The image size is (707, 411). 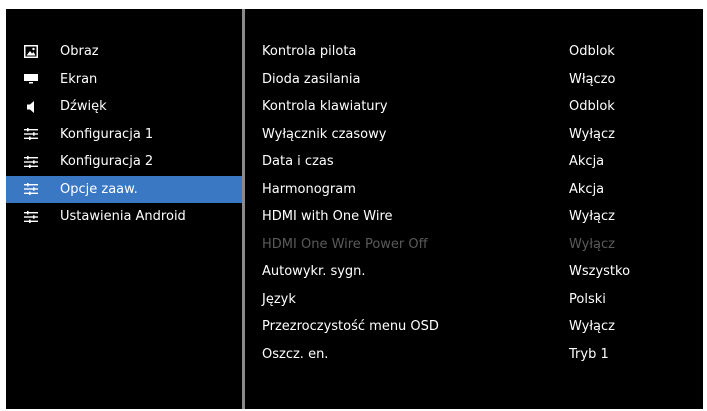 What do you see at coordinates (279, 299) in the screenshot?
I see `setting-label: Język` at bounding box center [279, 299].